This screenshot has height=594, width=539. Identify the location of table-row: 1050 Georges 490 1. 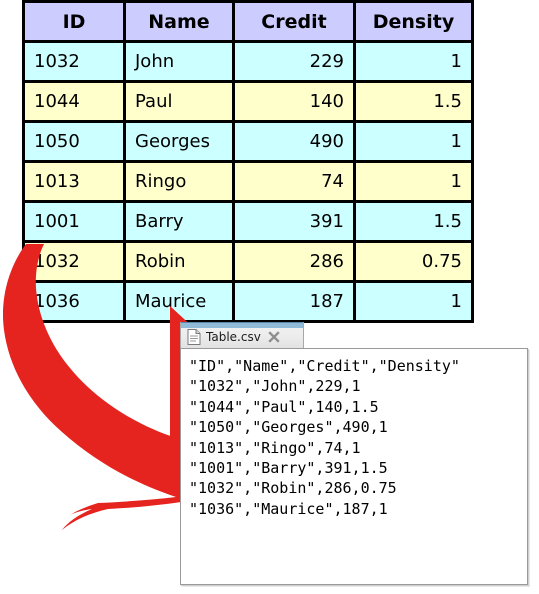
(248, 141).